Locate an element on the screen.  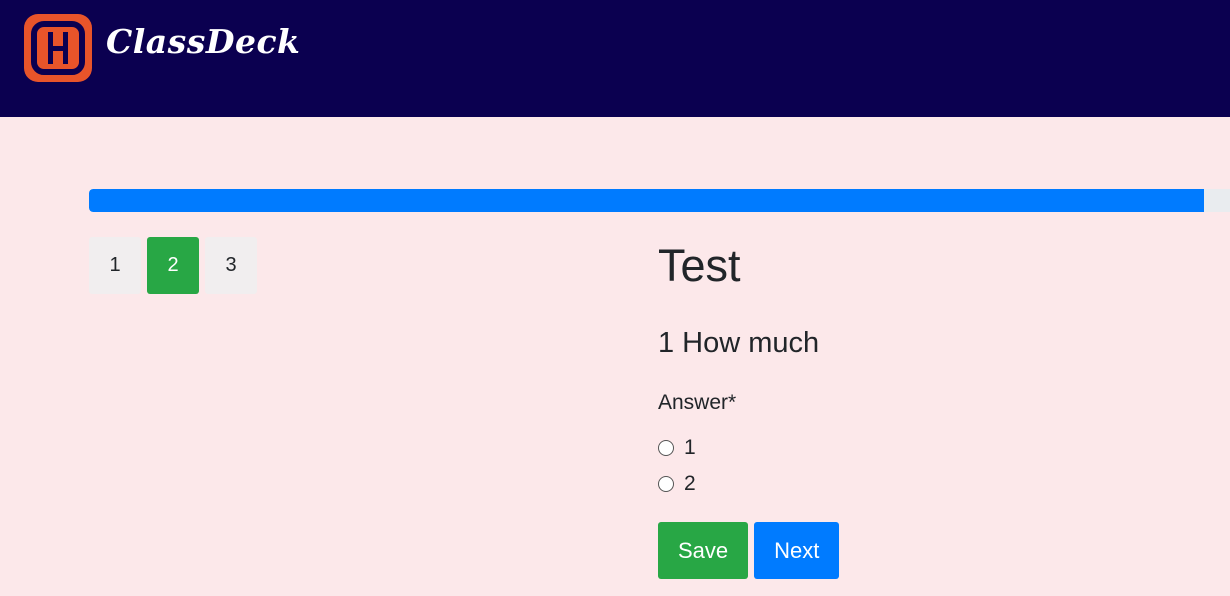
progress-bar is located at coordinates (659, 200).